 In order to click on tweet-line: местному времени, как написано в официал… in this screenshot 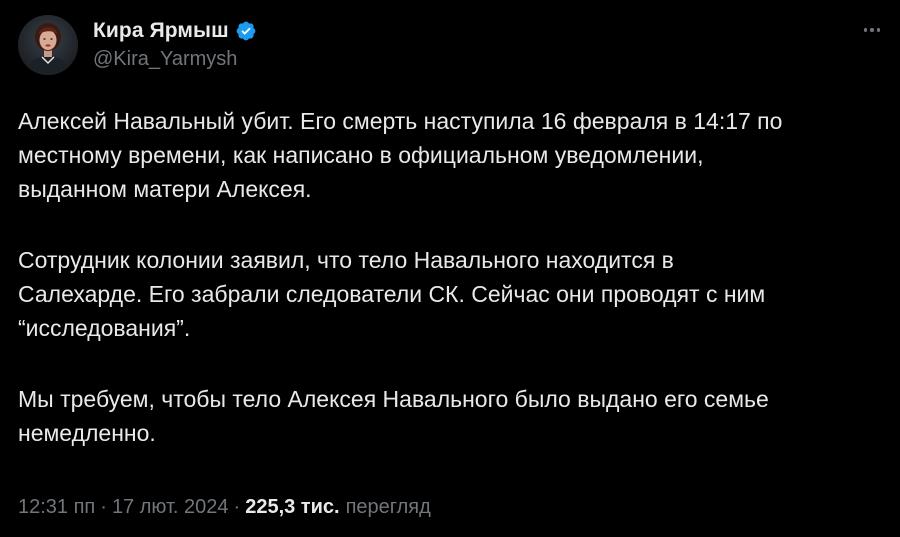, I will do `click(361, 155)`.